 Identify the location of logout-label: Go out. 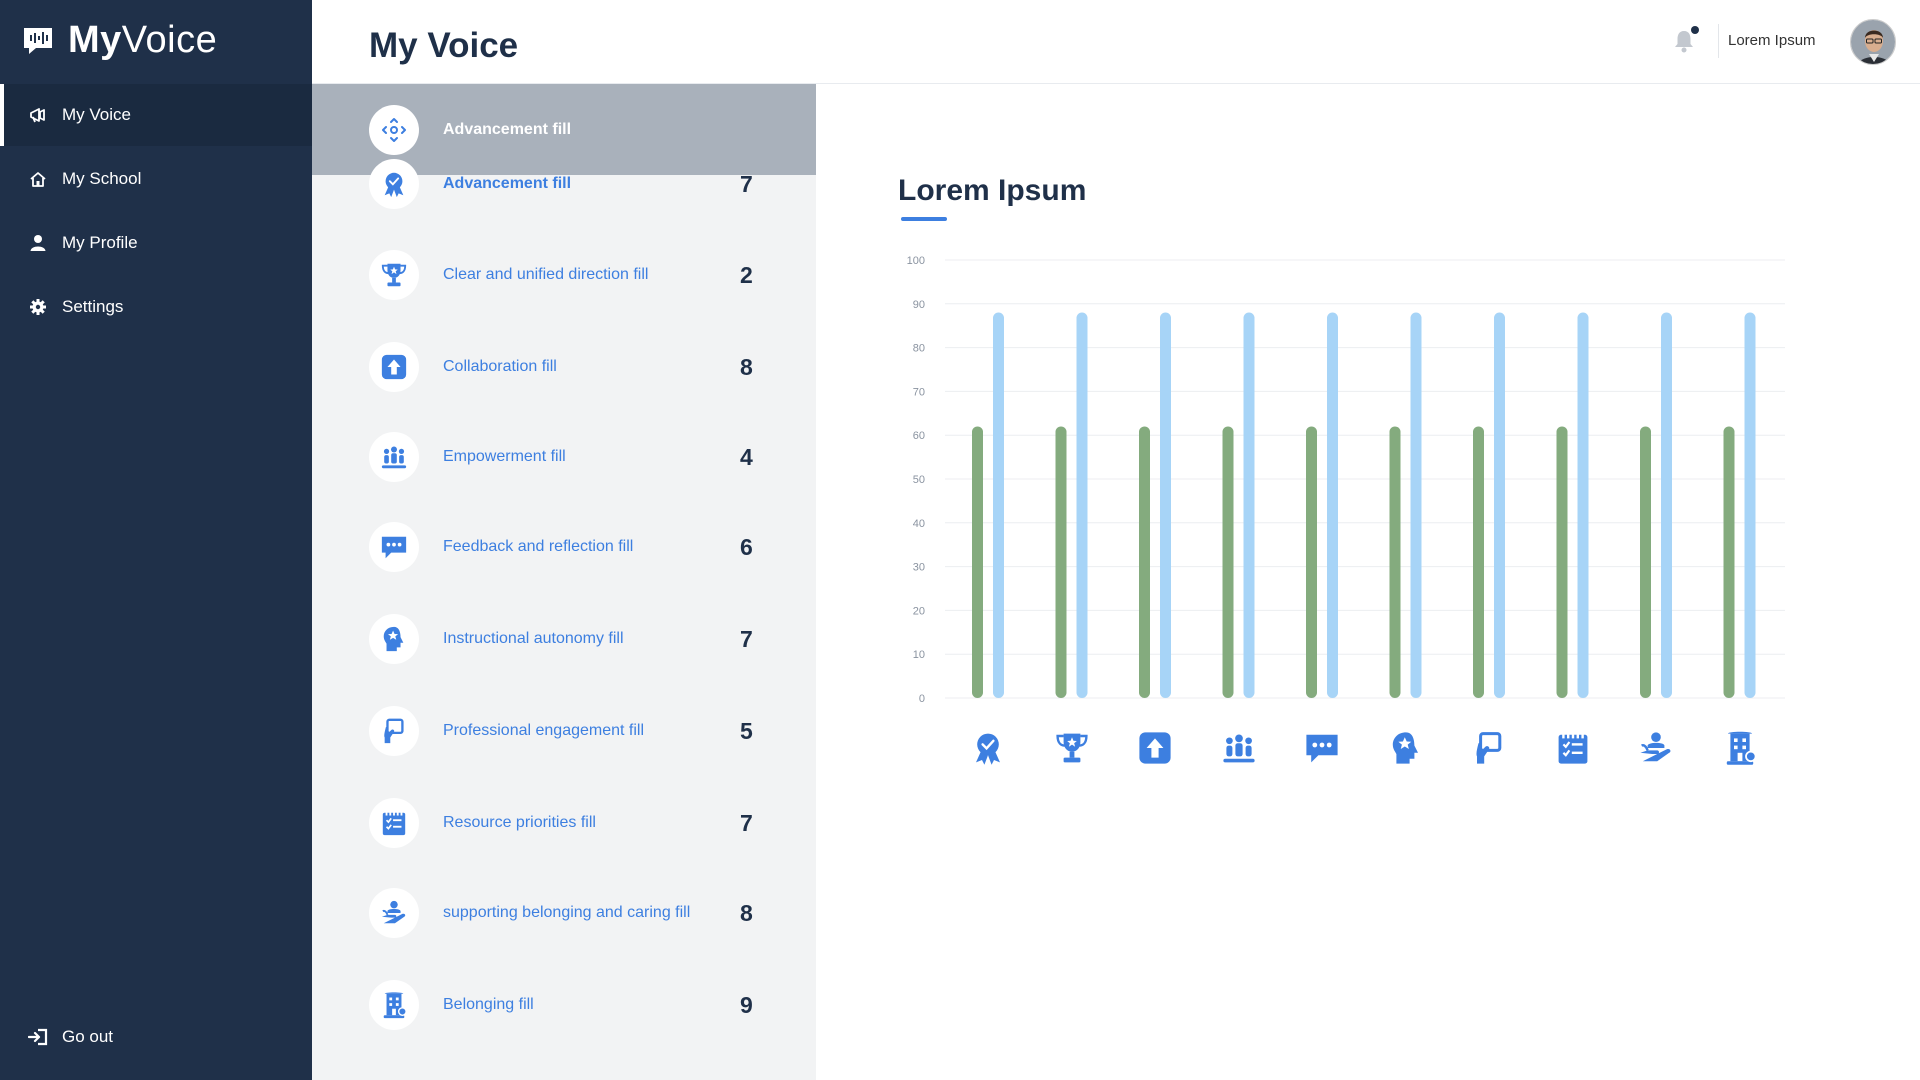
(88, 1036).